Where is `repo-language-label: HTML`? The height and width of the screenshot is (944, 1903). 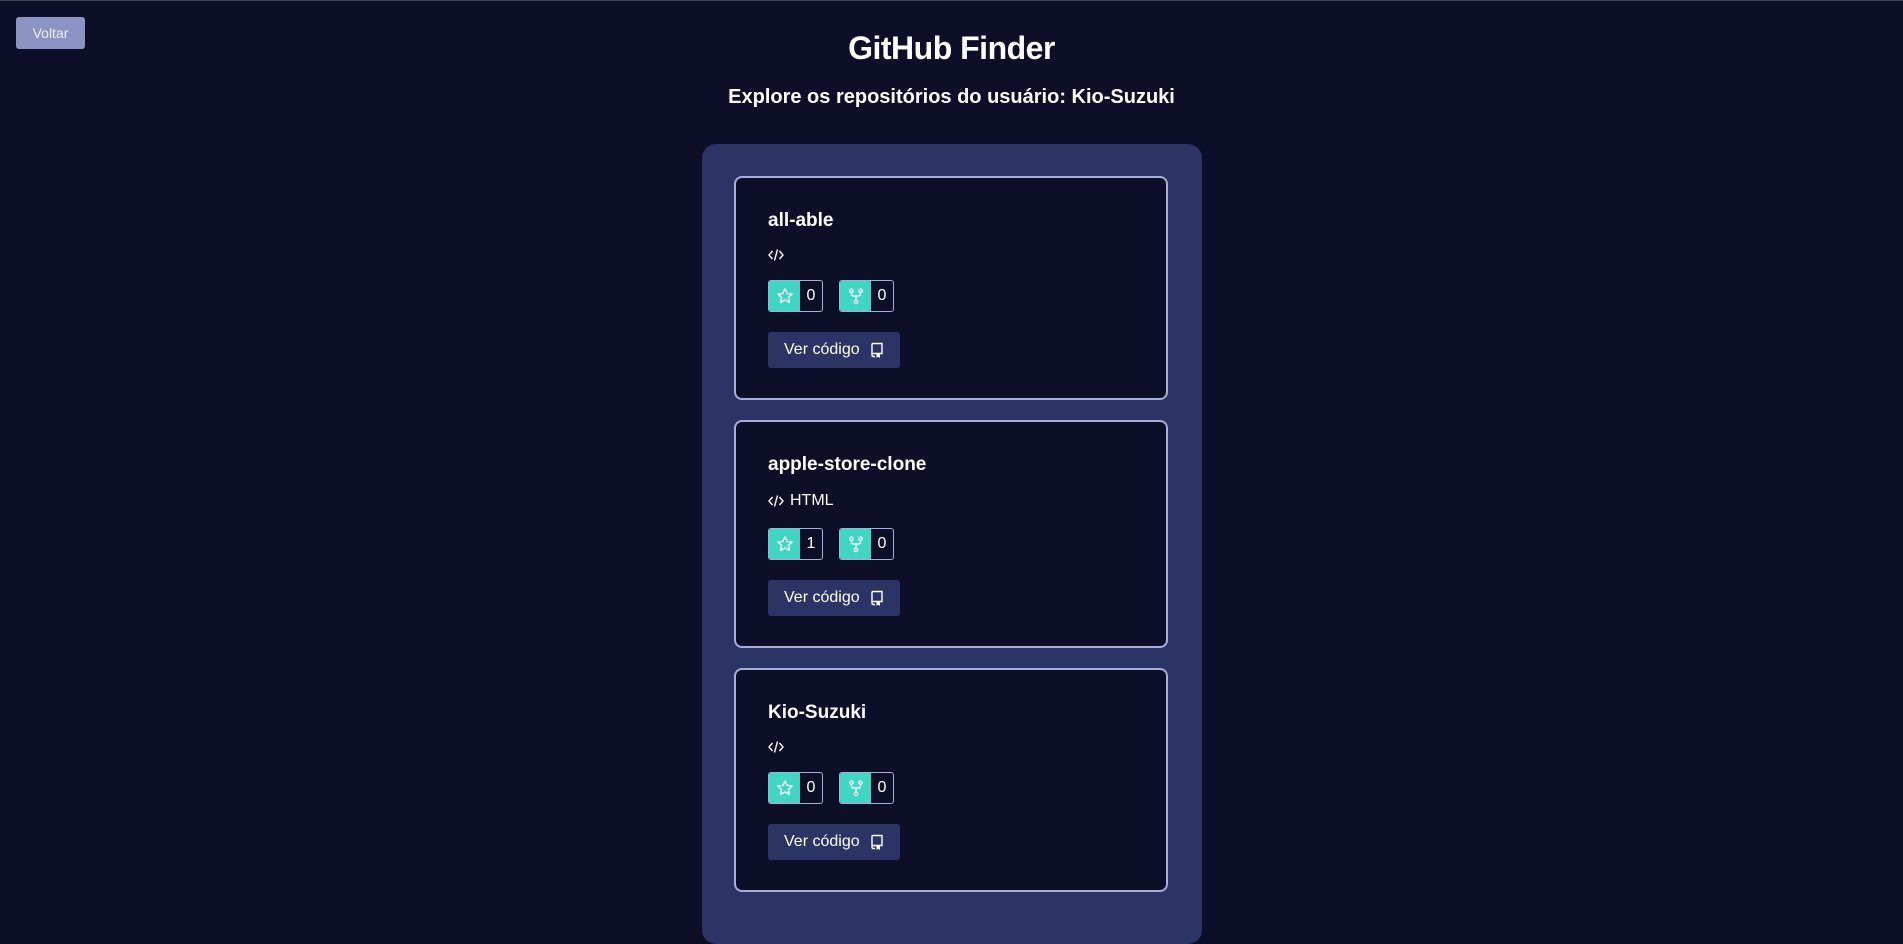 repo-language-label: HTML is located at coordinates (812, 500).